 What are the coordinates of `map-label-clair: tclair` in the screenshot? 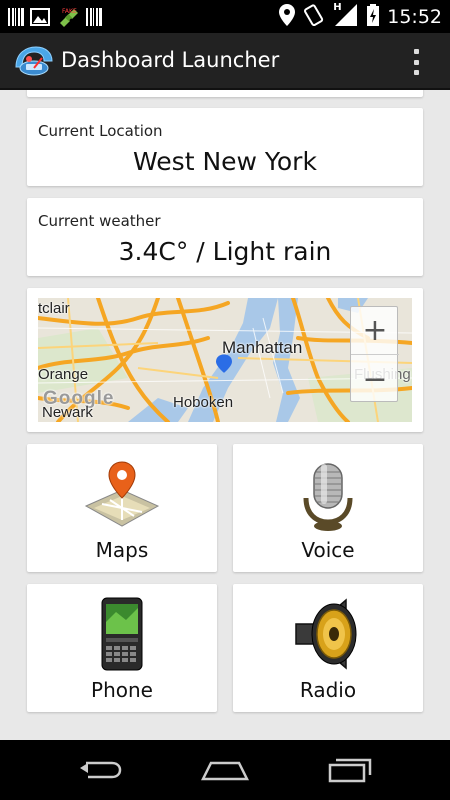 It's located at (54, 308).